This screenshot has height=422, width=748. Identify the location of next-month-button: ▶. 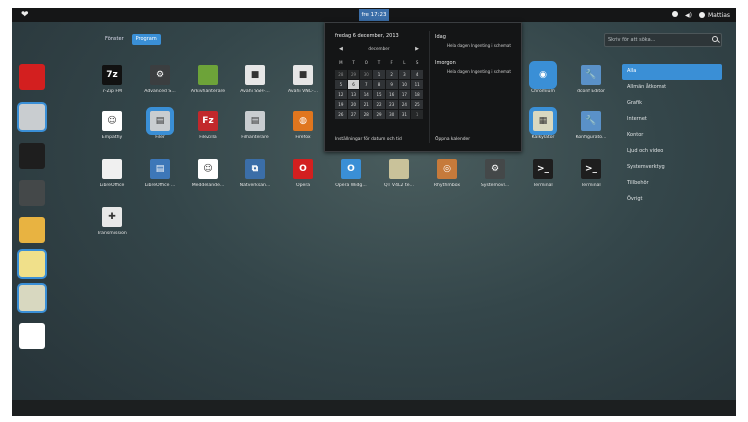
(417, 49).